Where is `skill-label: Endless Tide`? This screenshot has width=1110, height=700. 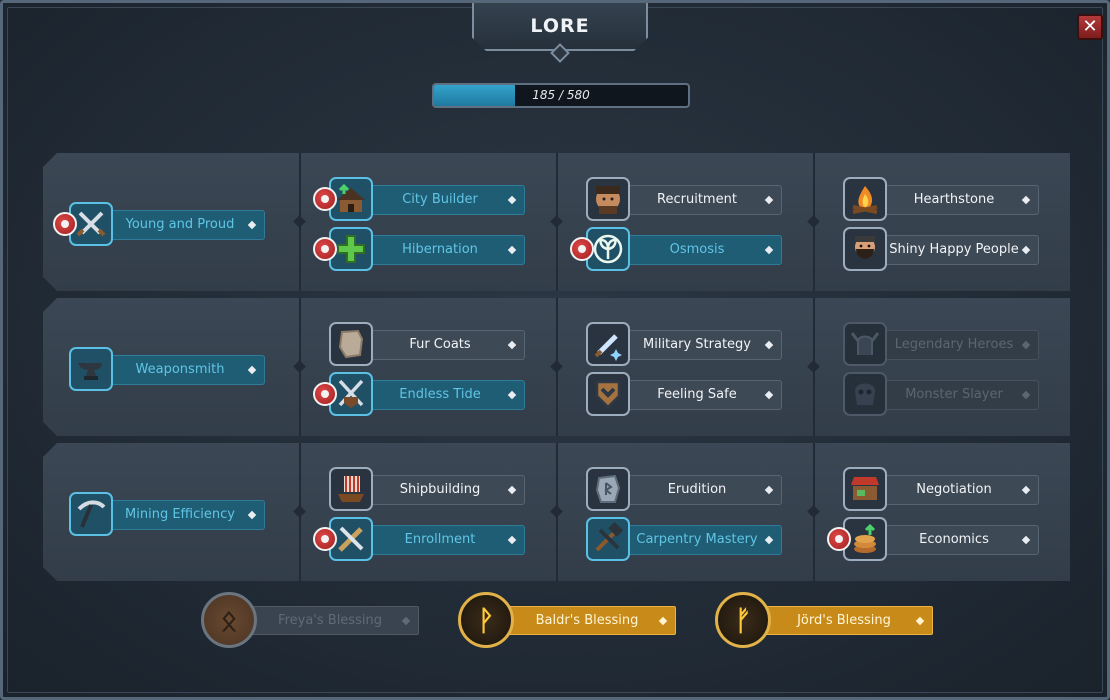 skill-label: Endless Tide is located at coordinates (437, 395).